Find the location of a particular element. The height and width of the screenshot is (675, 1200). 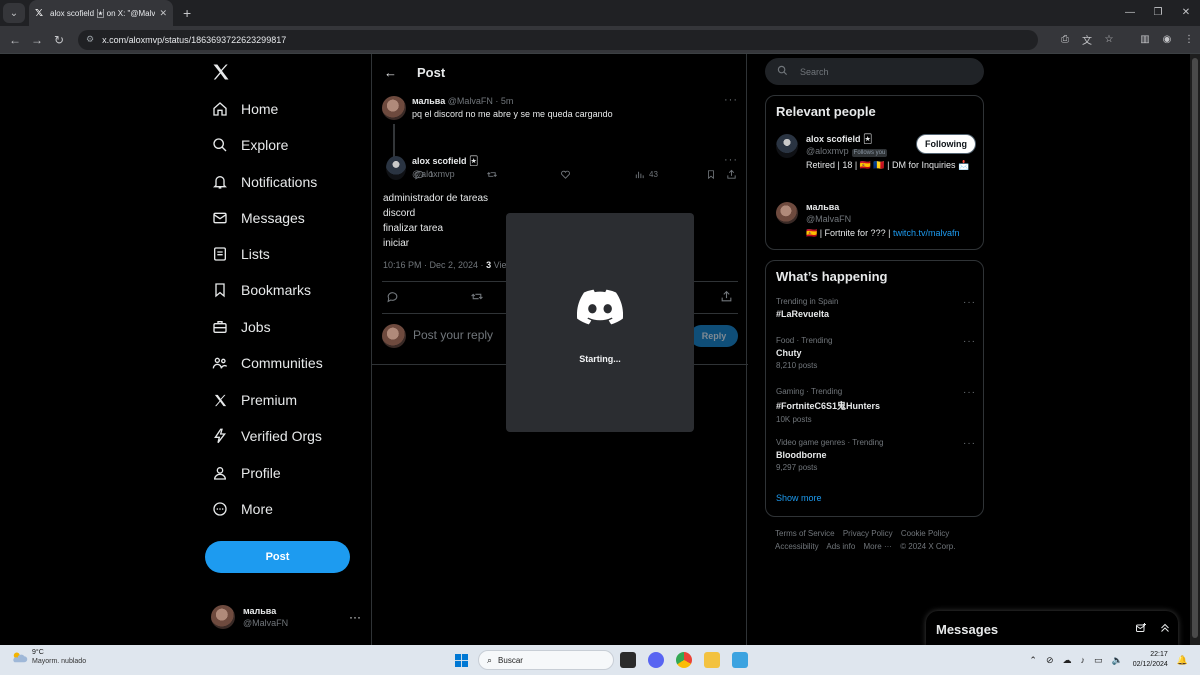

page-scrollbar is located at coordinates (1195, 349).